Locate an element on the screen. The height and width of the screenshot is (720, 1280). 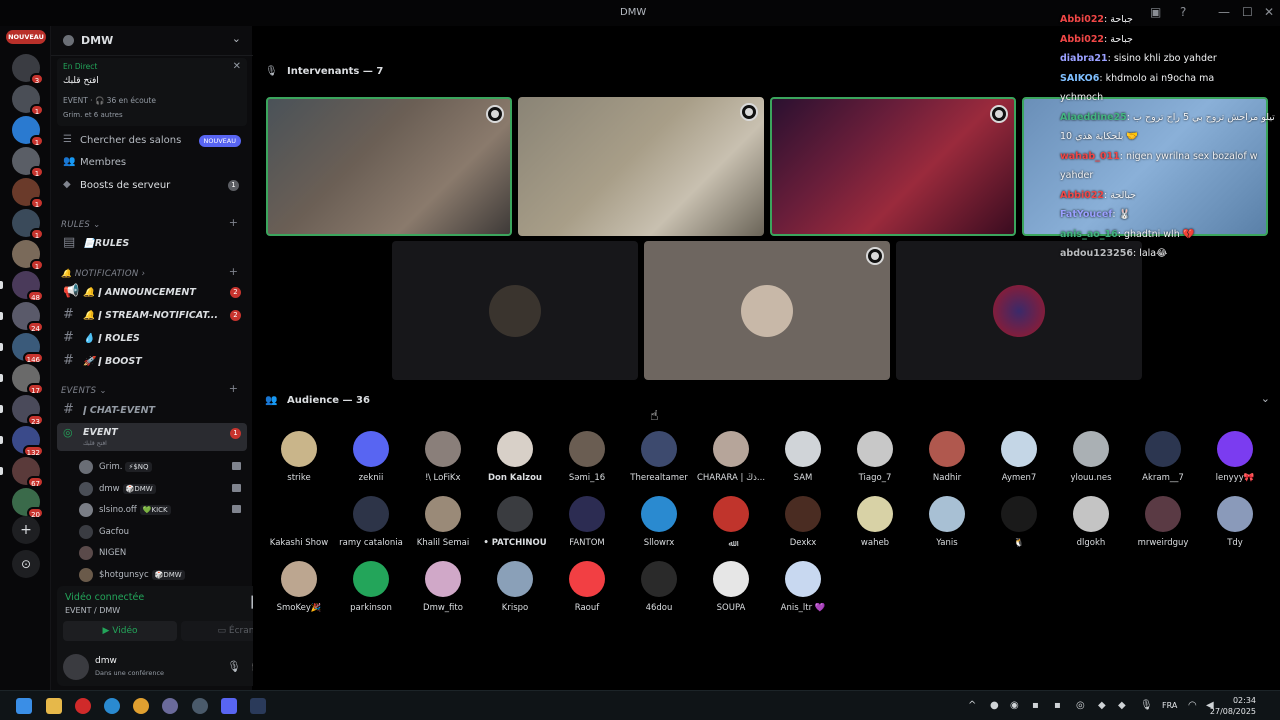
audience-member: ylouu.nes is located at coordinates (1091, 457).